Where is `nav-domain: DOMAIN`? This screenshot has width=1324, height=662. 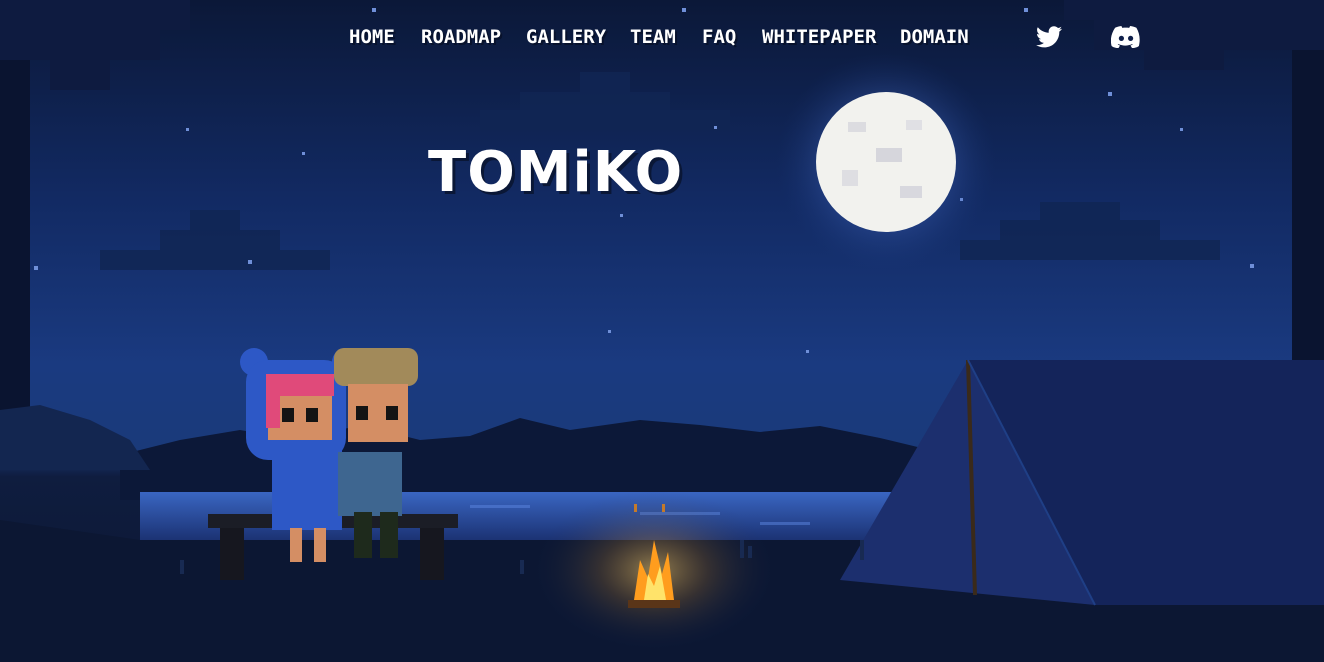
nav-domain: DOMAIN is located at coordinates (934, 37).